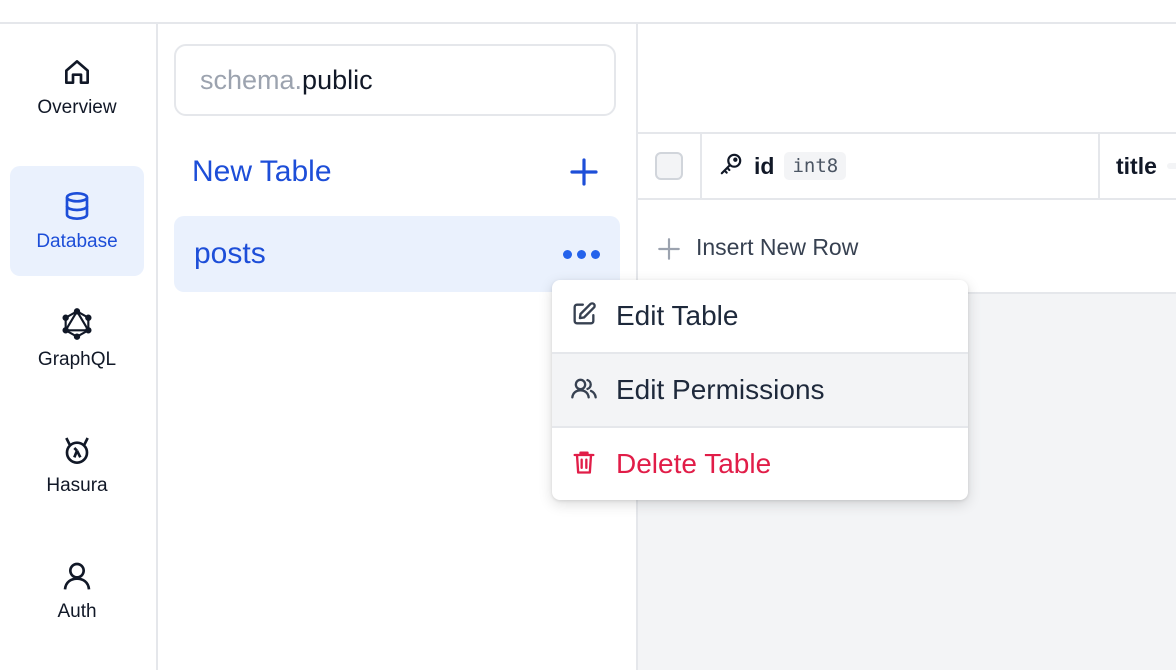 Image resolution: width=1176 pixels, height=670 pixels. What do you see at coordinates (77, 450) in the screenshot?
I see `hasura-icon` at bounding box center [77, 450].